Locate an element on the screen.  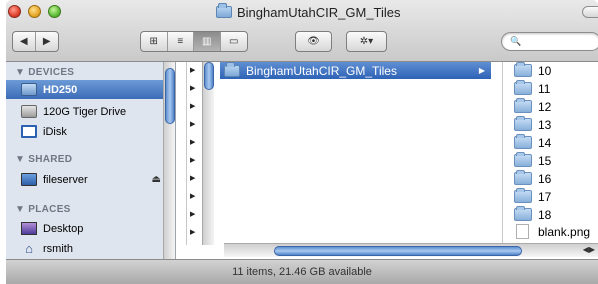
scroll-arrows-icon: ◀▶ is located at coordinates (589, 249).